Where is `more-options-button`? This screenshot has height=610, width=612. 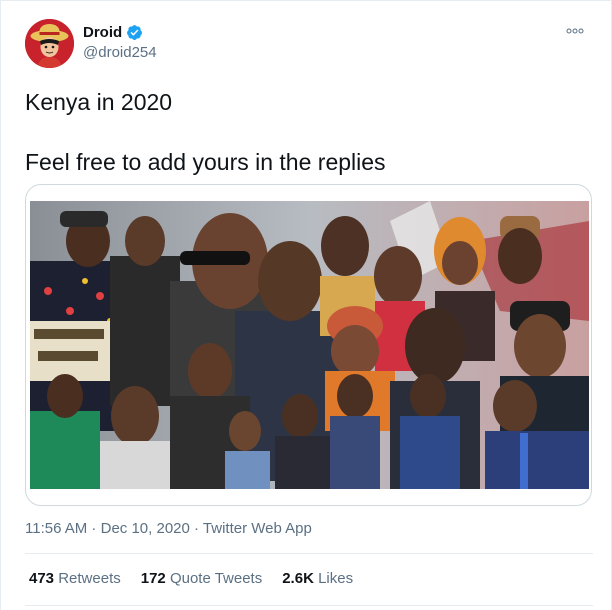
more-options-button is located at coordinates (575, 31).